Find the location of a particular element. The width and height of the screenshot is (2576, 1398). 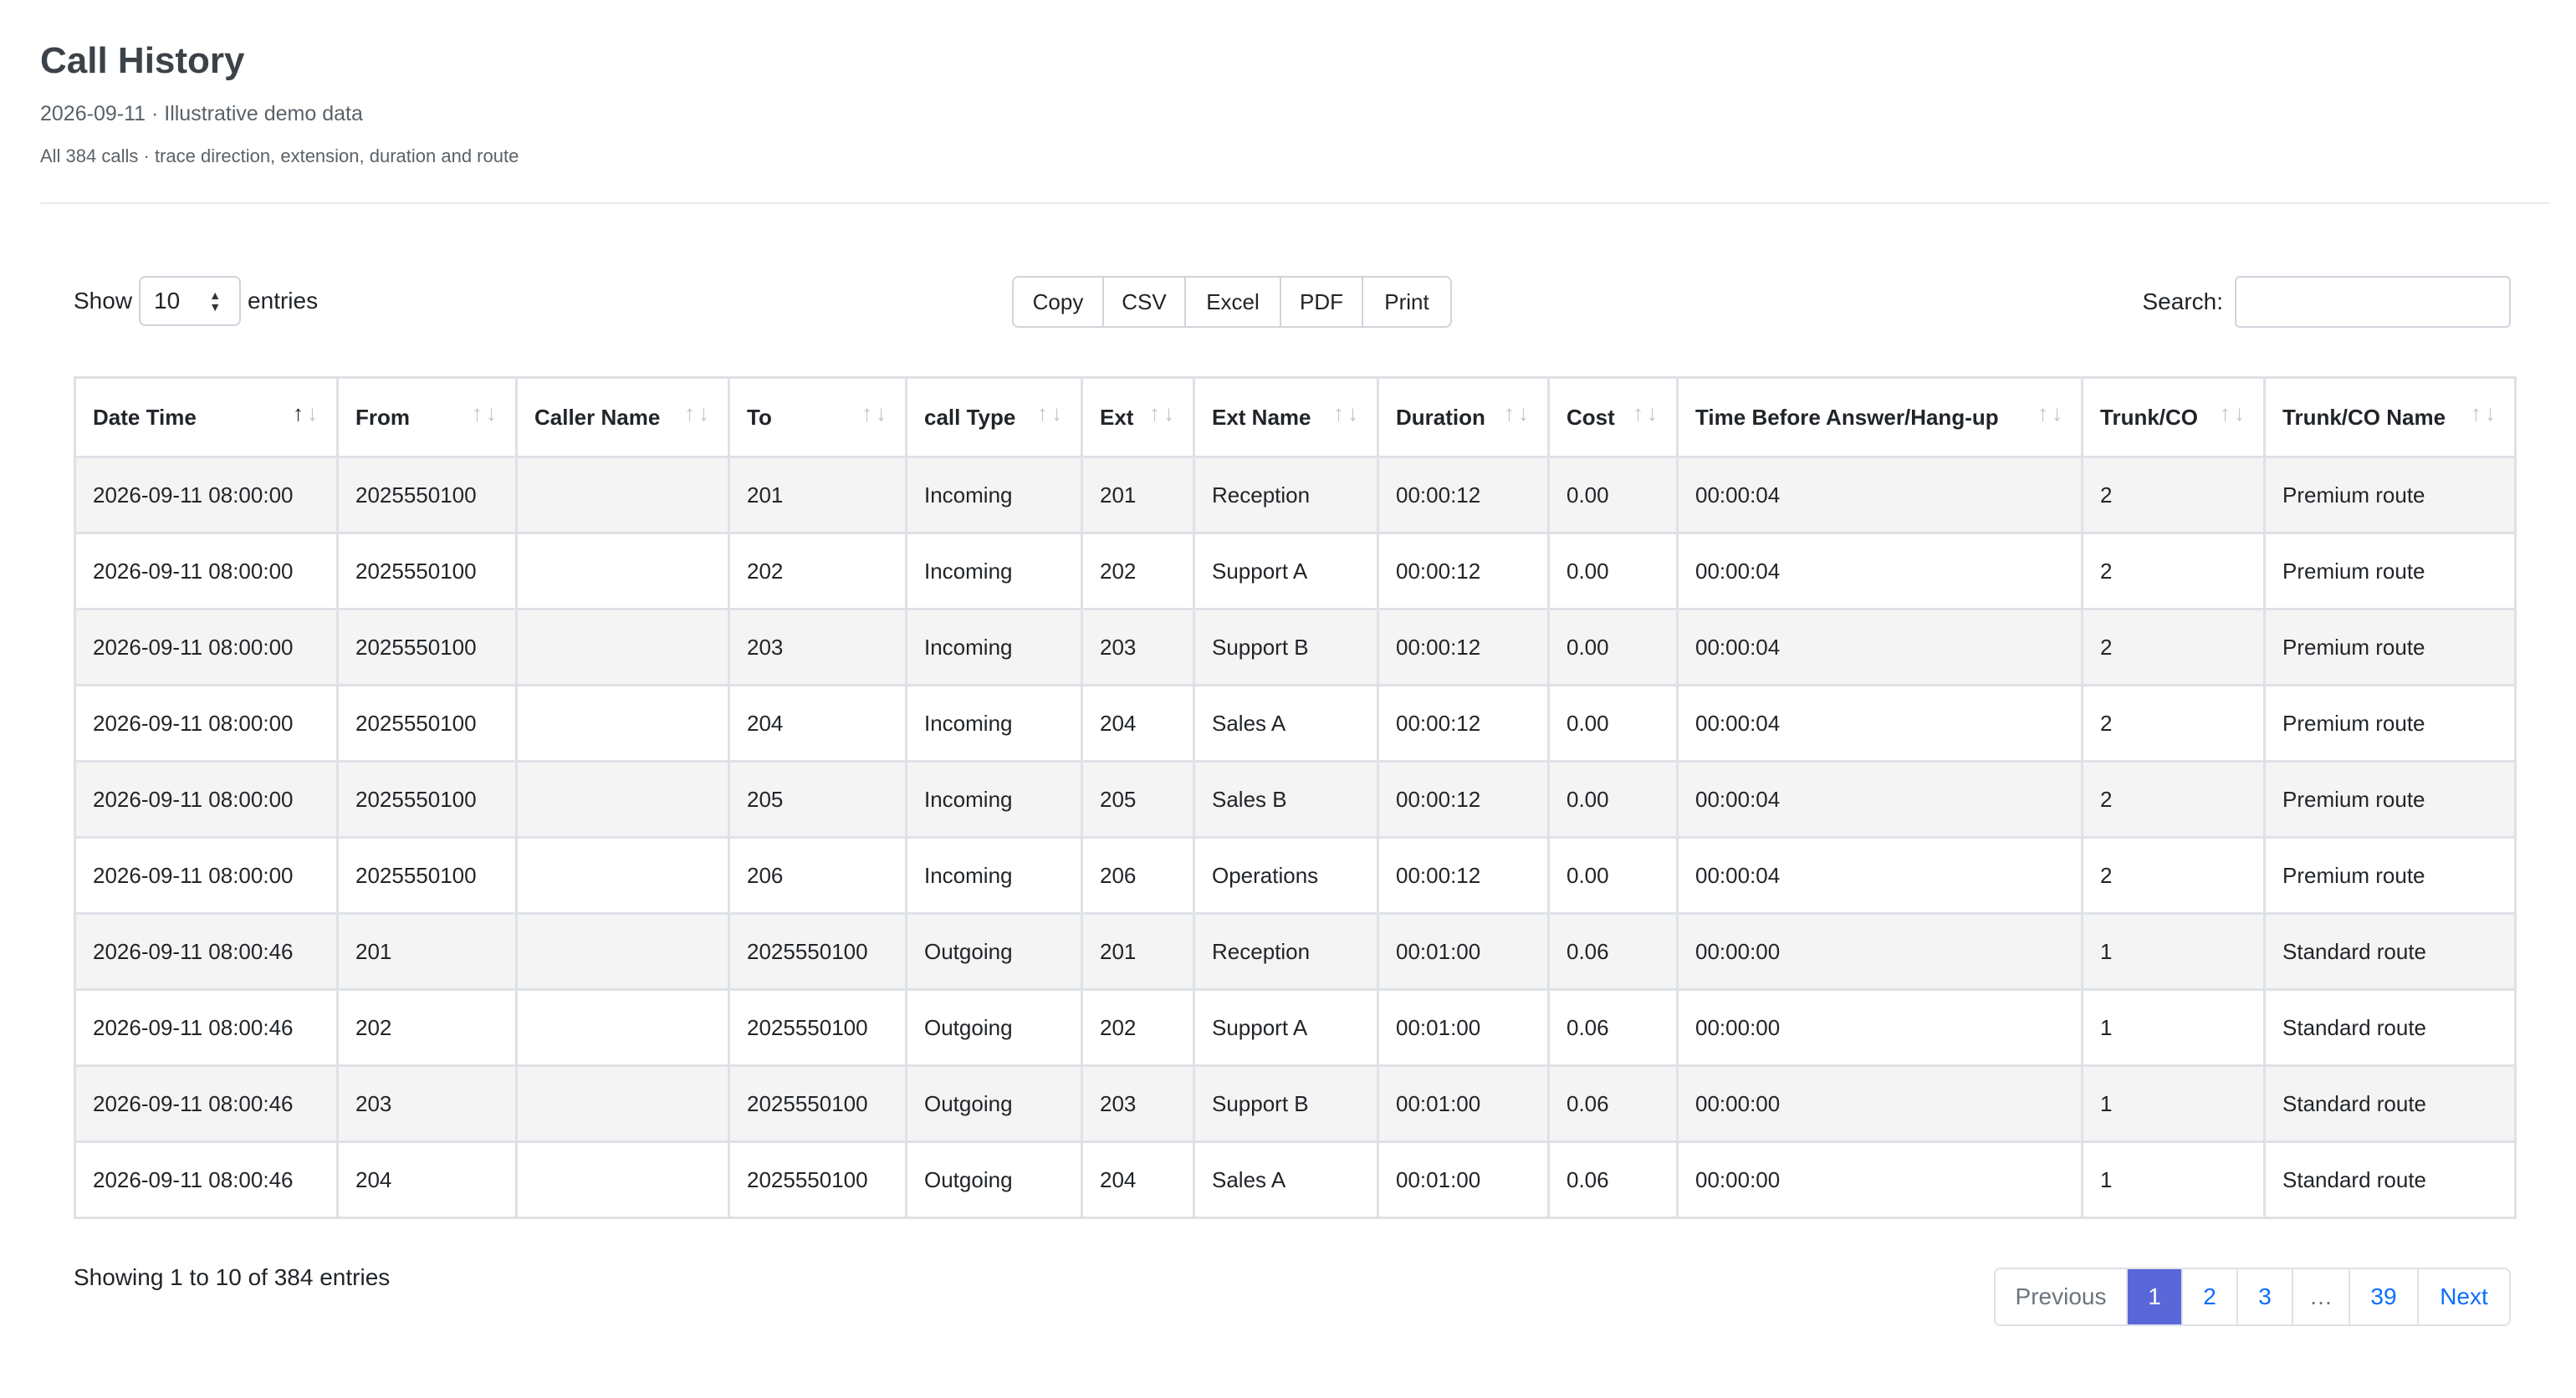

cell-date-time: 2026-09-11 08:00:46 is located at coordinates (206, 1027).